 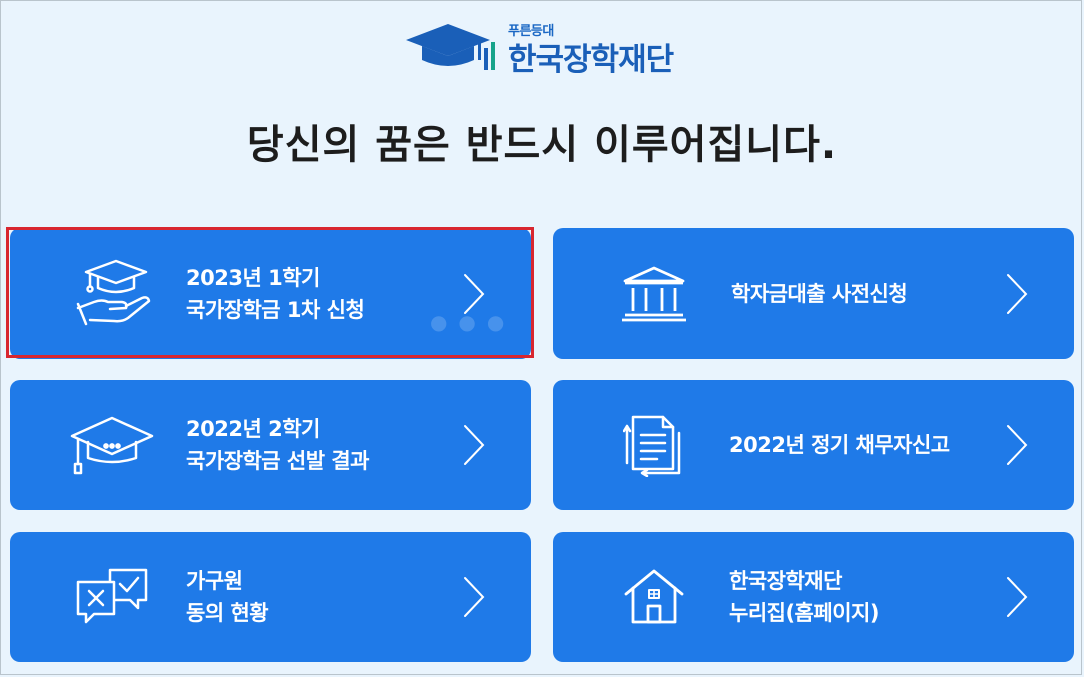 I want to click on card-homepage: 한국장학재단 누리집(홈페이지), so click(x=813, y=597).